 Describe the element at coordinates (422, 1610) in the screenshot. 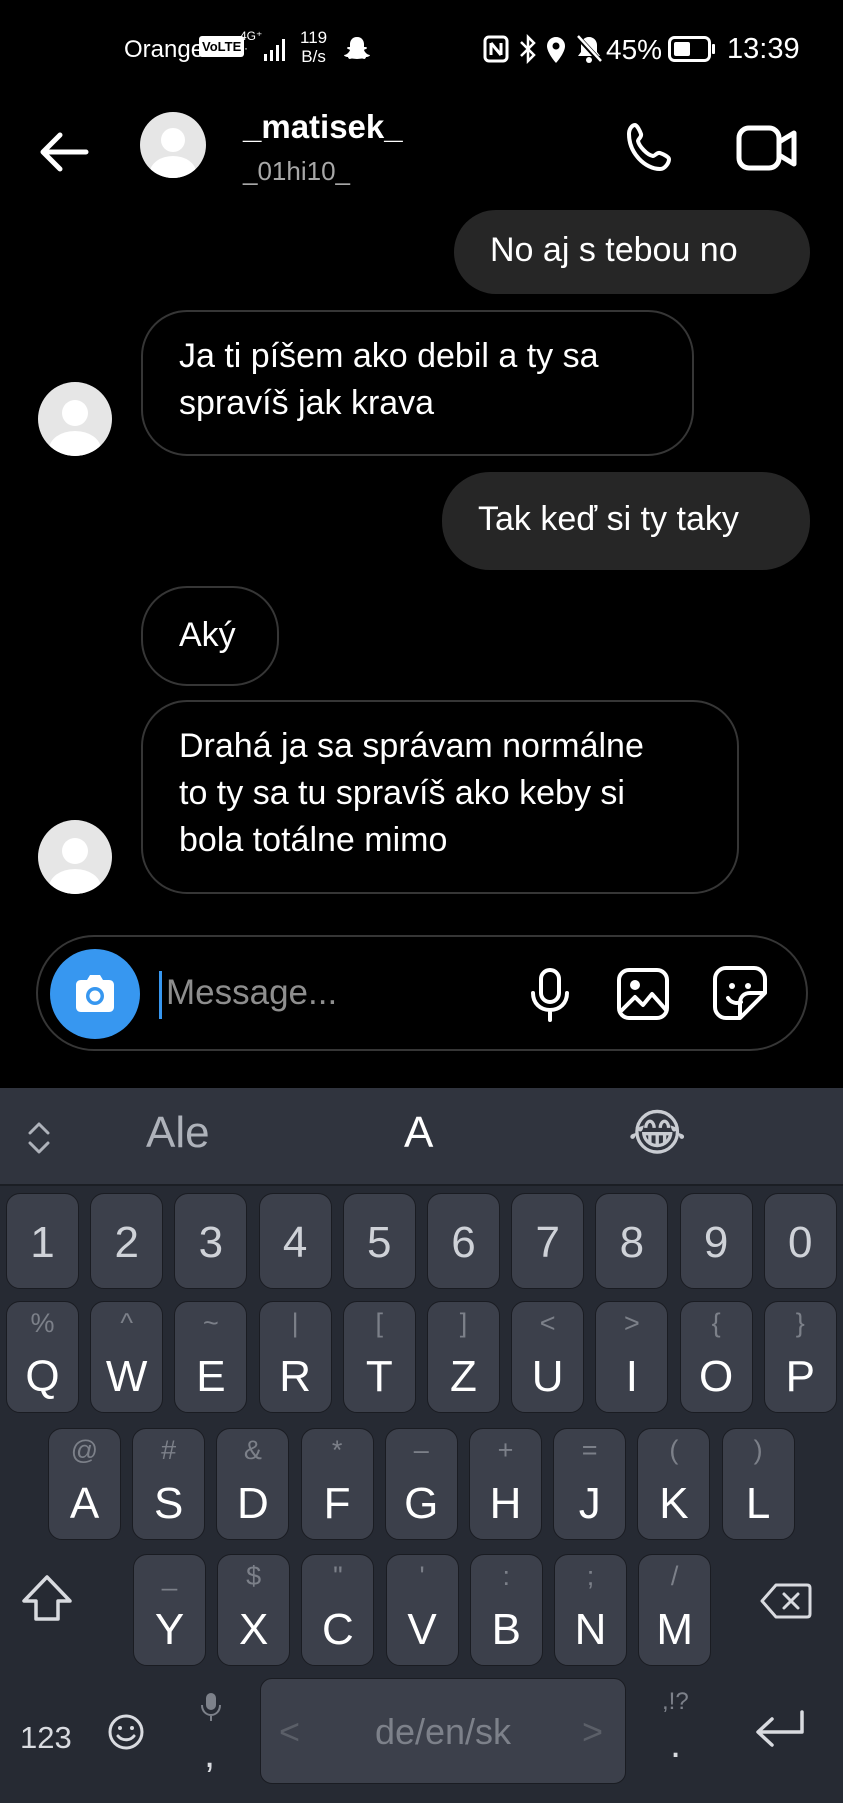

I see `key-v: ' V` at that location.